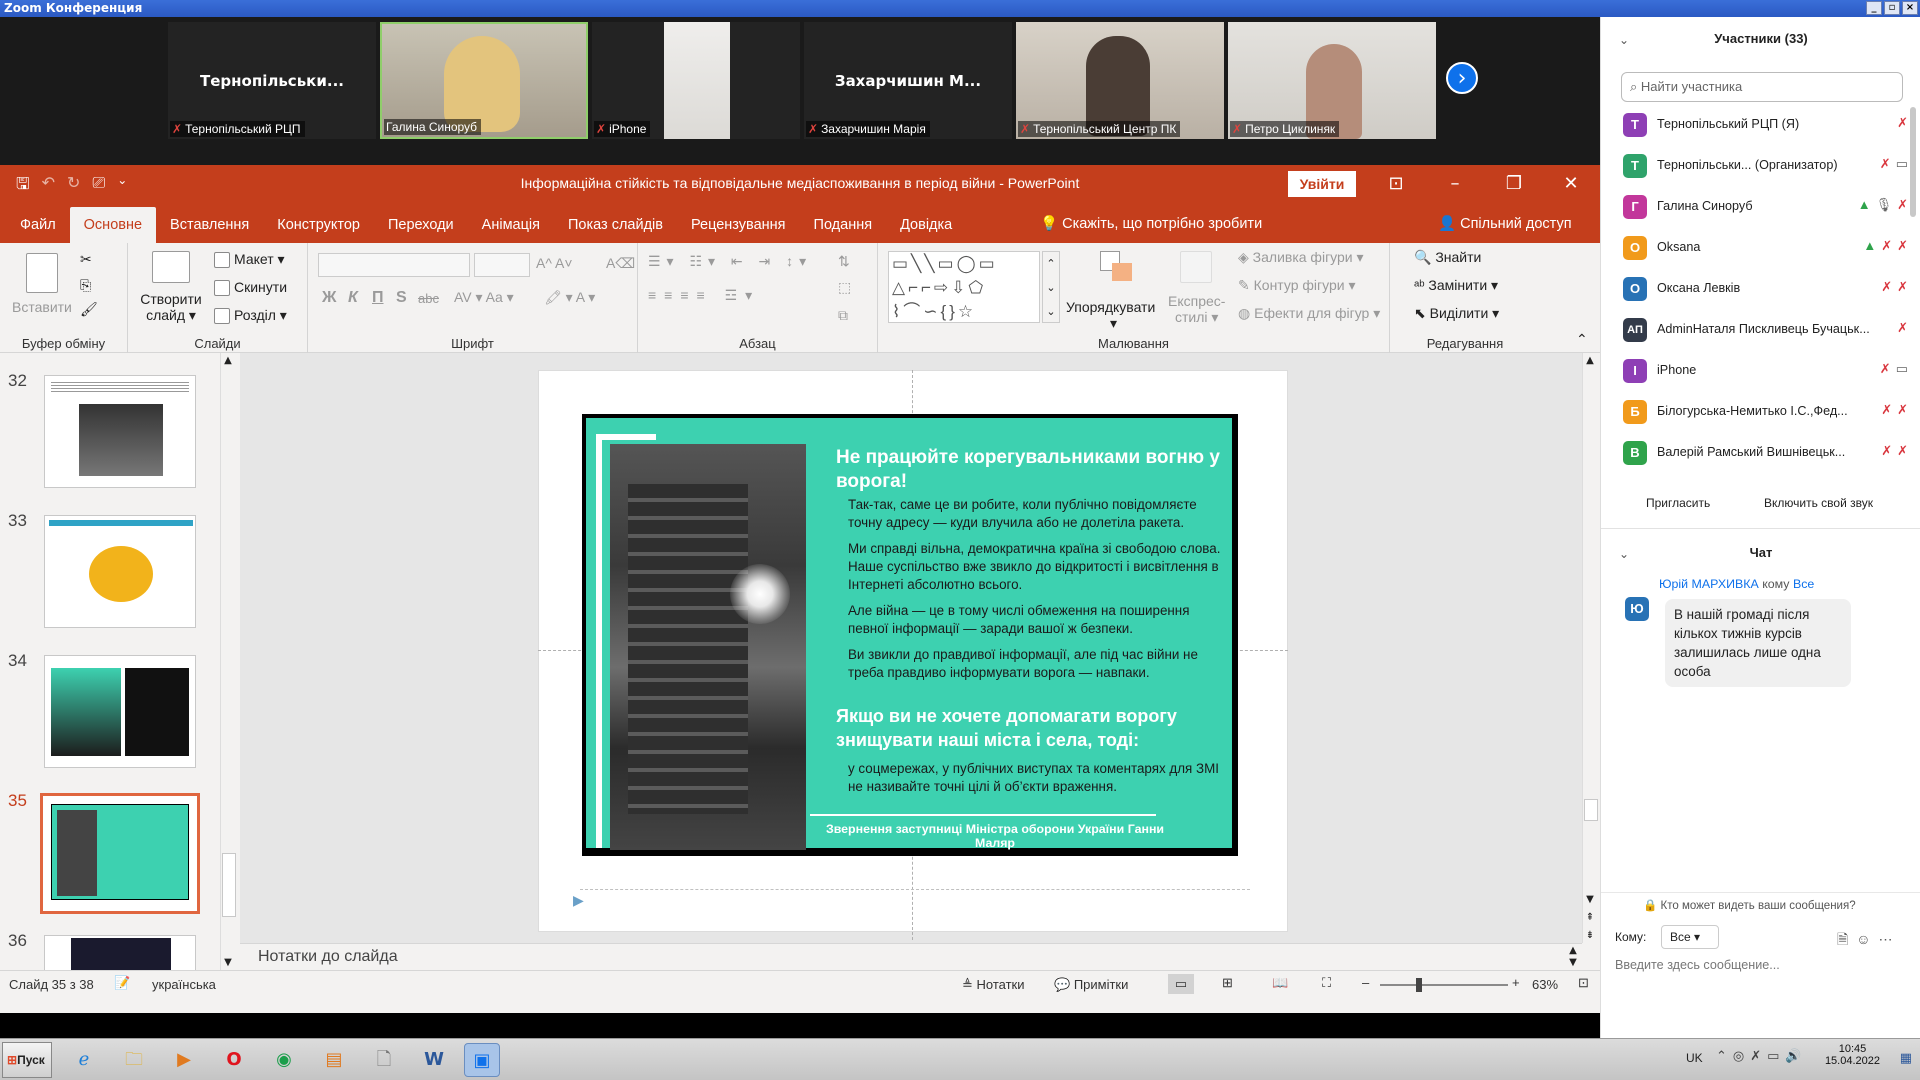  Describe the element at coordinates (1326, 983) in the screenshot. I see `slideshow-view-icon: ⛶` at that location.